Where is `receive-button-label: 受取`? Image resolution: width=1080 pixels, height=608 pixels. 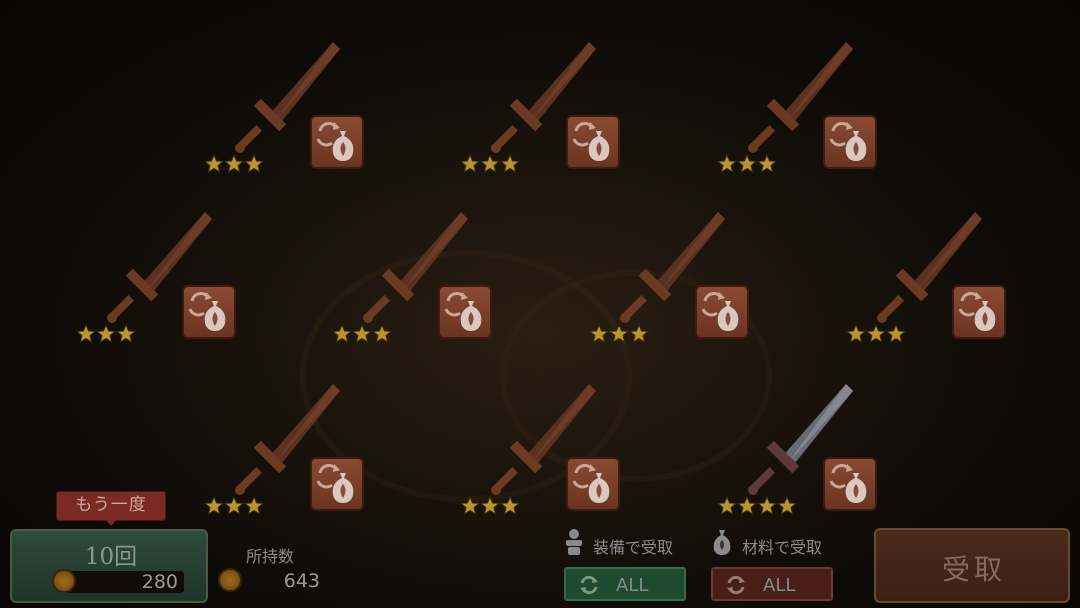
receive-button-label: 受取 is located at coordinates (973, 569).